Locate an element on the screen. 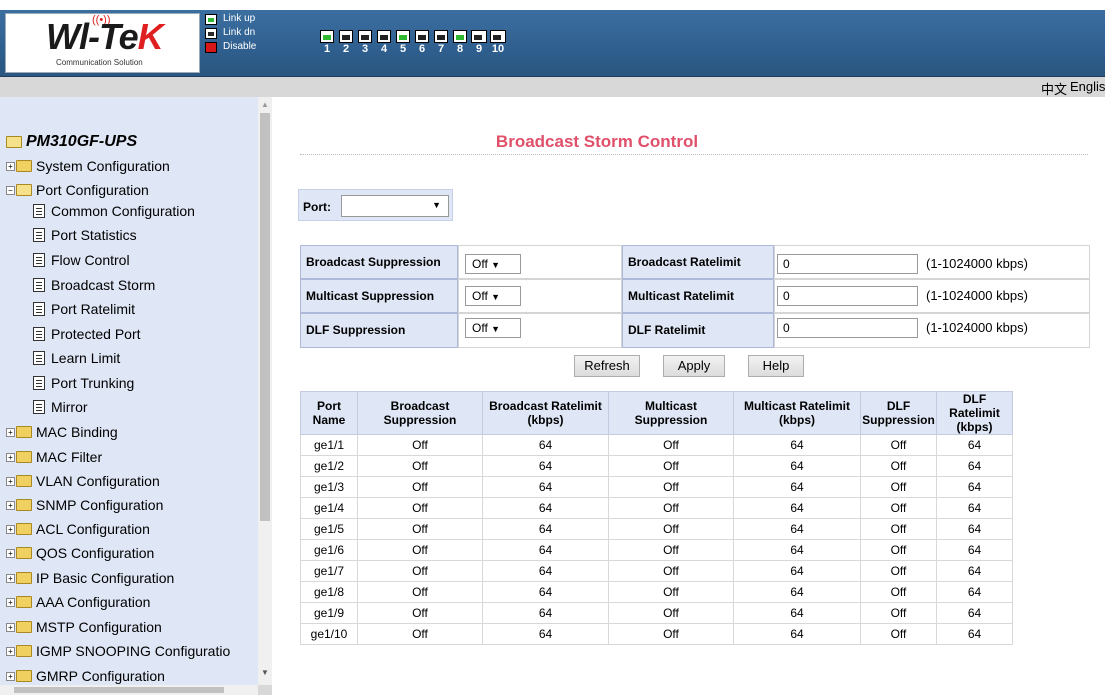  tree-item-mac-binding: + MAC Binding is located at coordinates (62, 432).